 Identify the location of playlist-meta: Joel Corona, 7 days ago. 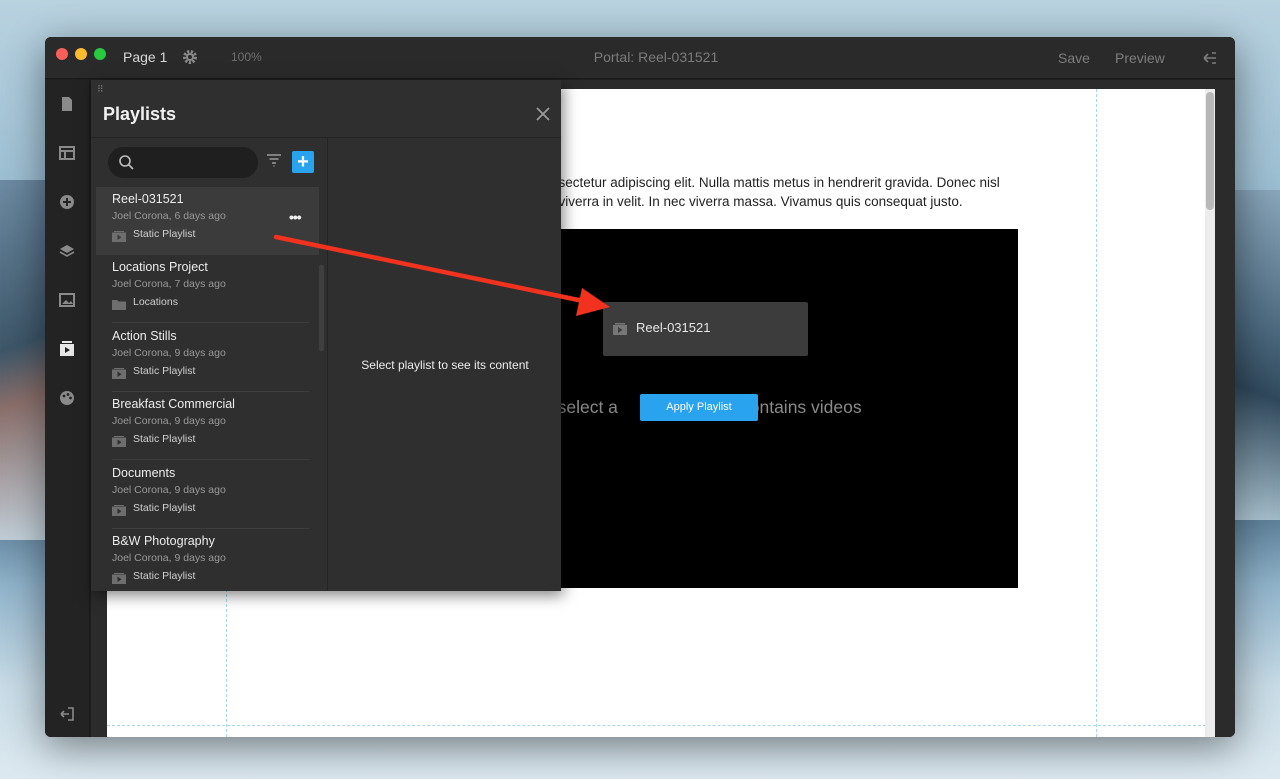
(169, 284).